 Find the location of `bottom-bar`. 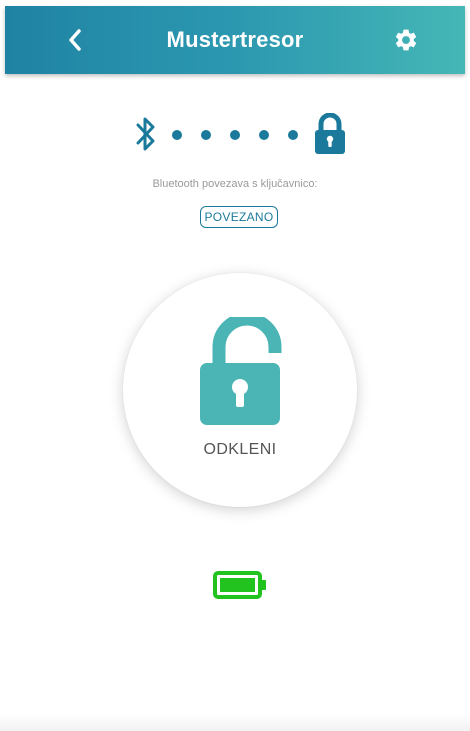

bottom-bar is located at coordinates (235, 722).